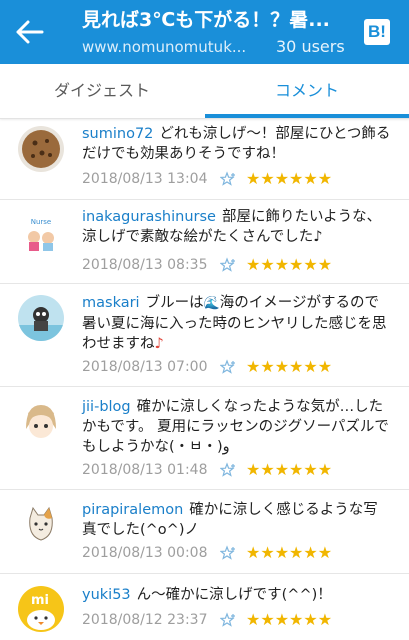 The height and width of the screenshot is (640, 409). What do you see at coordinates (111, 303) in the screenshot?
I see `comment-username: maskari` at bounding box center [111, 303].